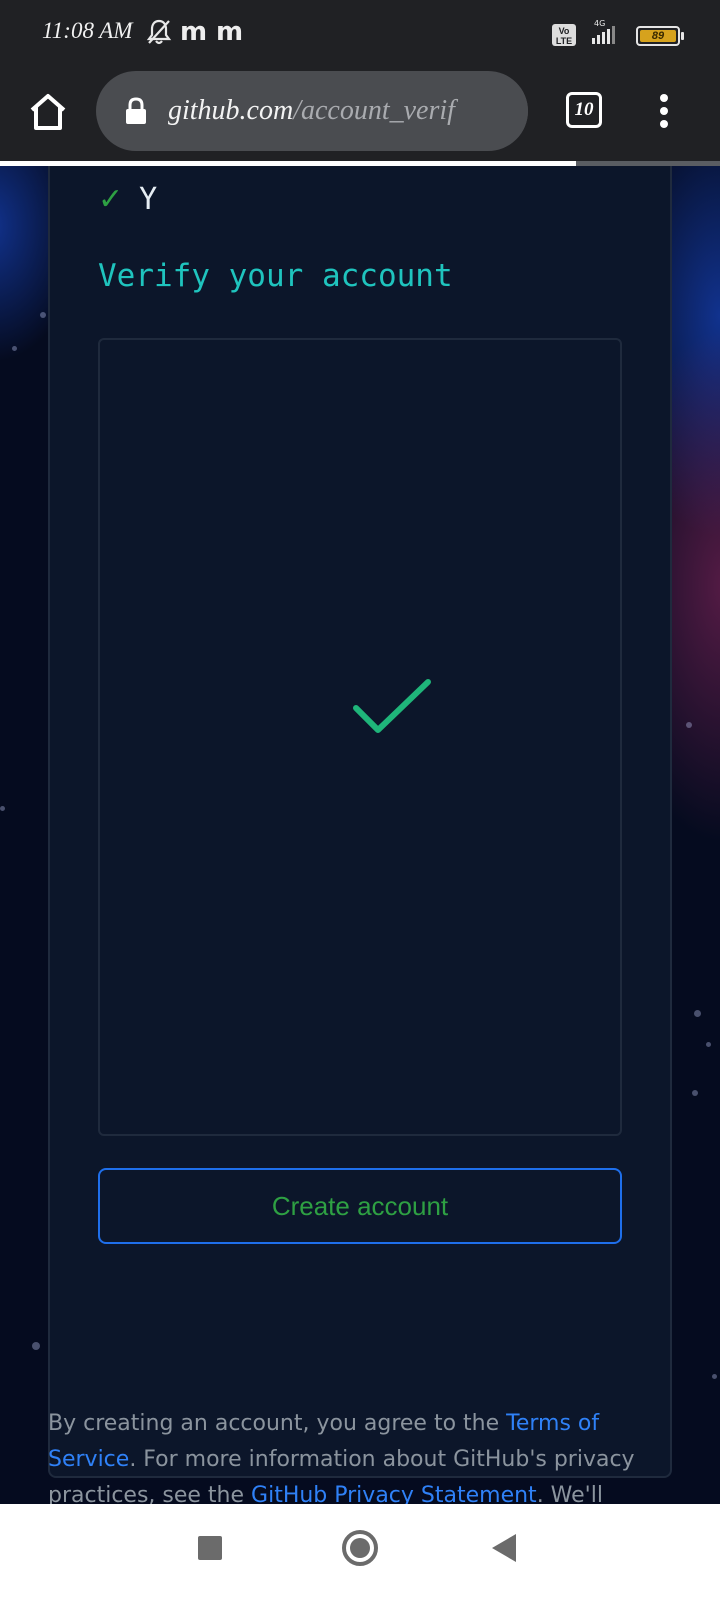 The image size is (720, 1600). What do you see at coordinates (136, 111) in the screenshot?
I see `lock-icon` at bounding box center [136, 111].